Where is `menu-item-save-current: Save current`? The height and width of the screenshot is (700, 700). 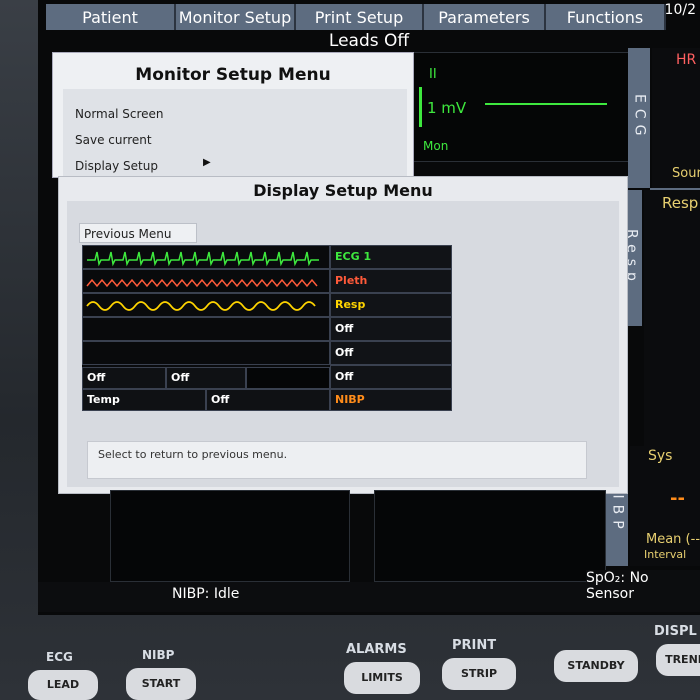 menu-item-save-current: Save current is located at coordinates (113, 140).